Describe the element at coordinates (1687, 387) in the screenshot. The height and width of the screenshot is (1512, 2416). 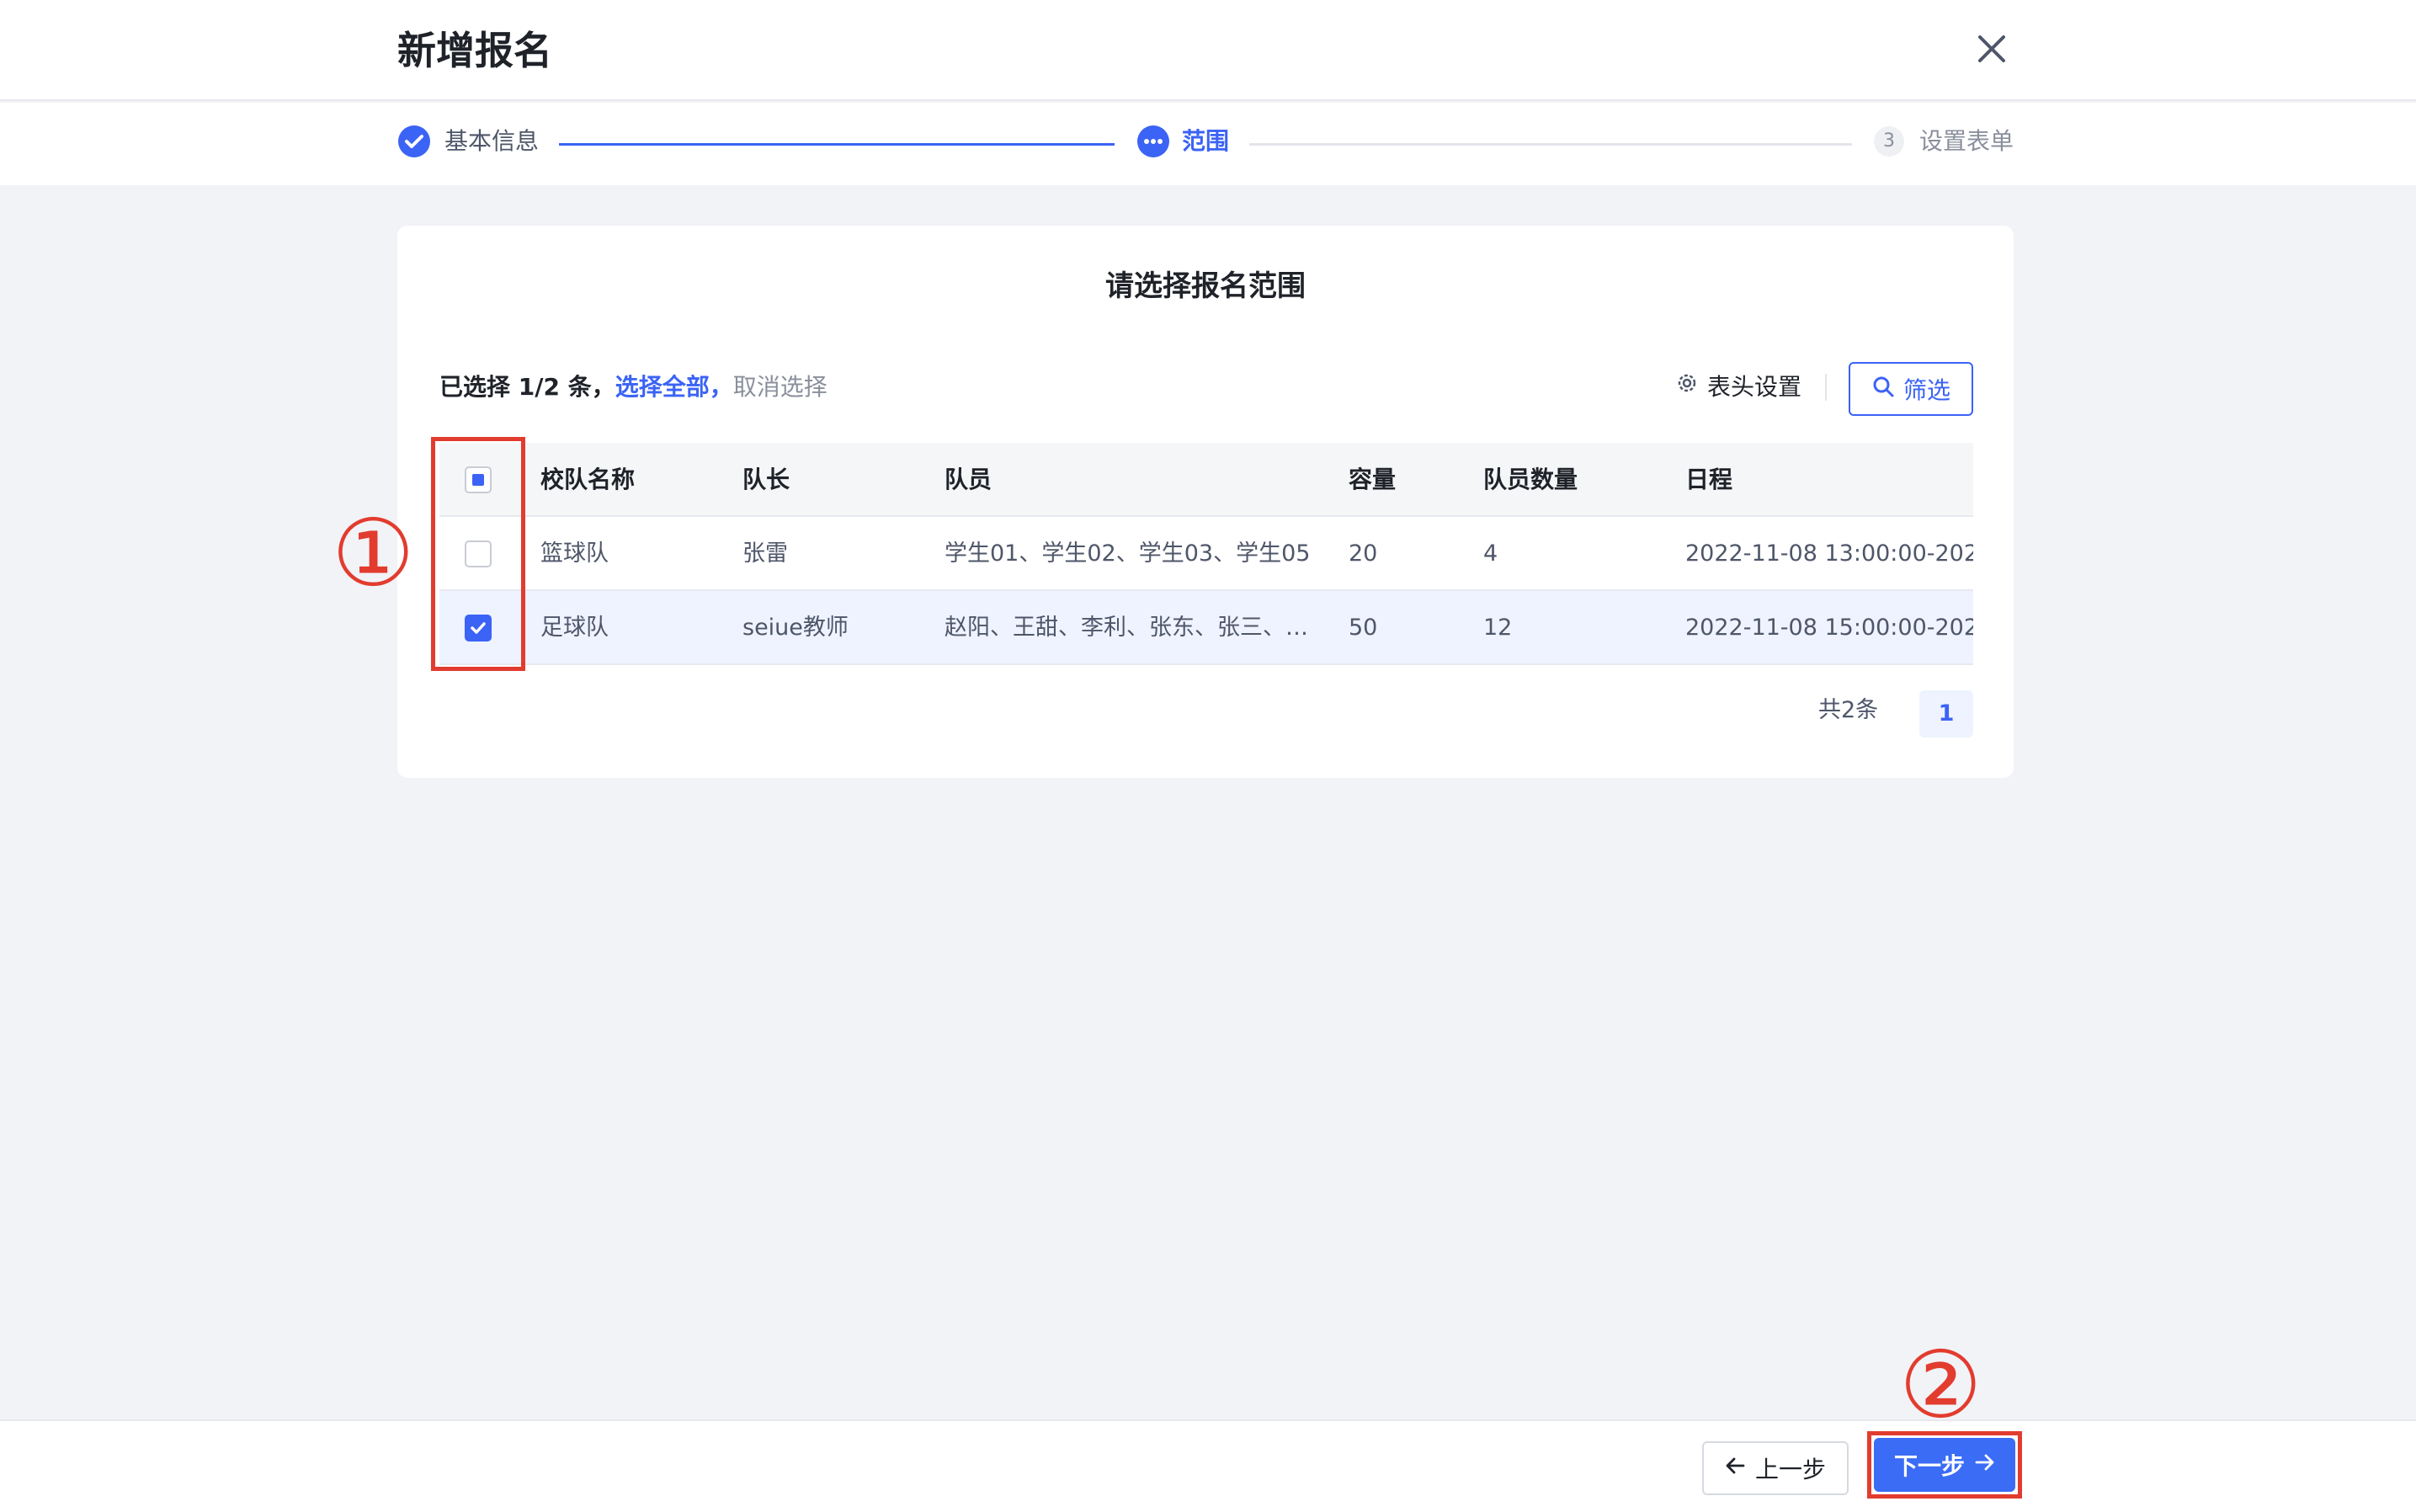
I see `gear-icon` at that location.